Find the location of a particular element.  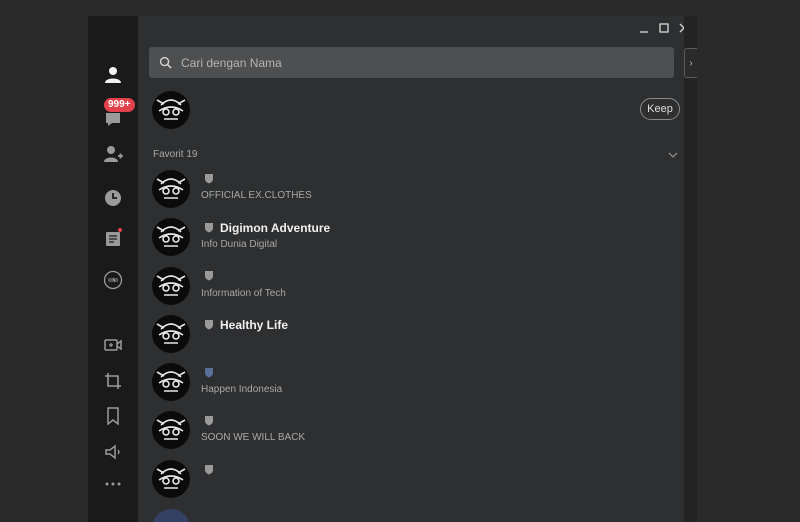

contact-row: SOON WE WILL BACK is located at coordinates (411, 435).